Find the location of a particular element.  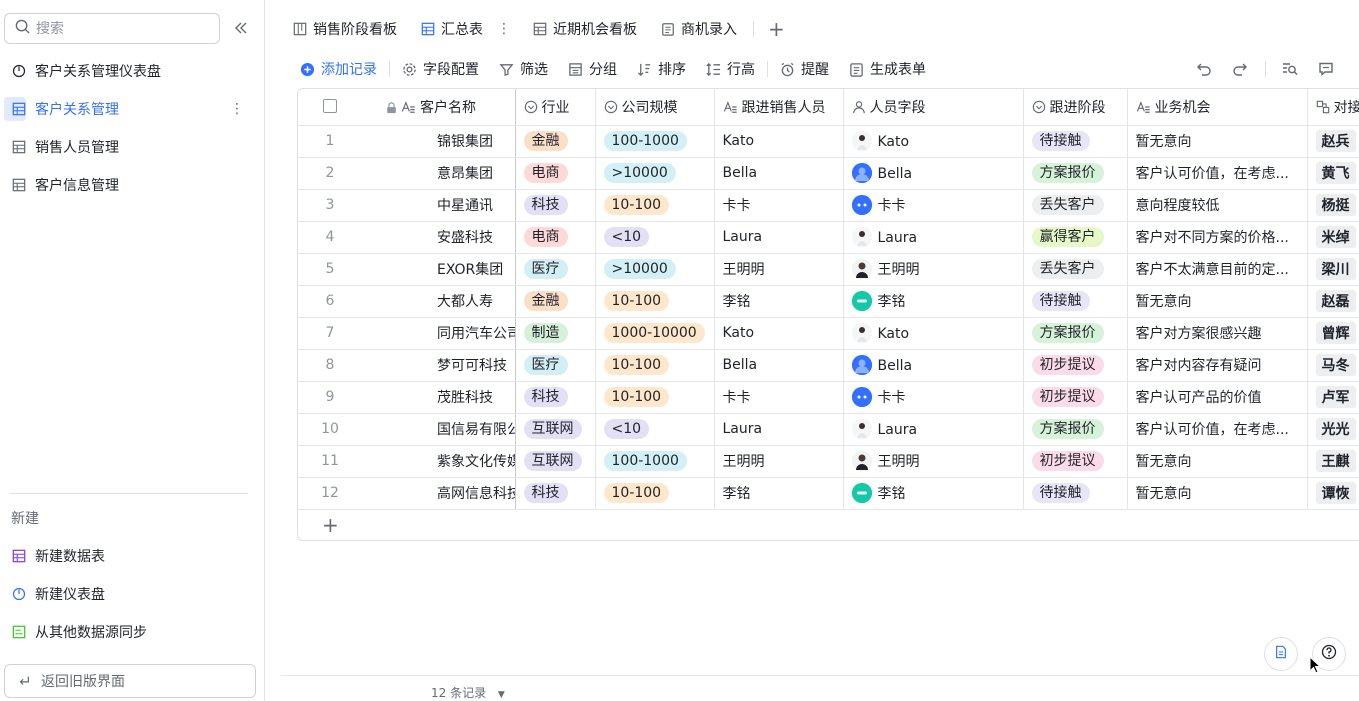

cell-person-field: 王明明 is located at coordinates (933, 269).